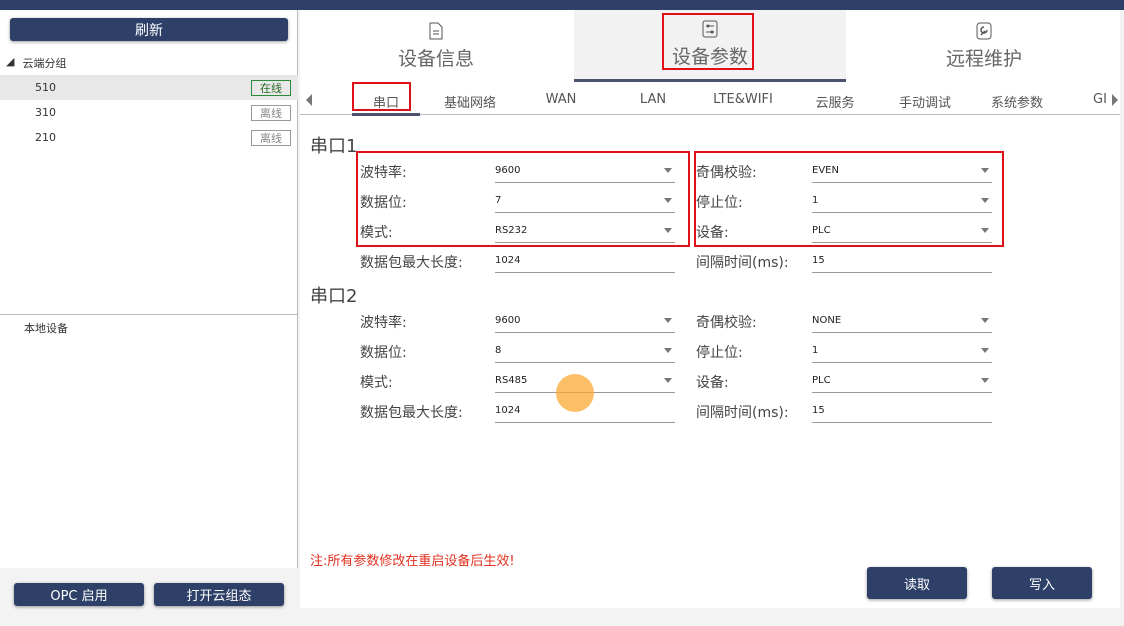 The image size is (1124, 626). I want to click on parity-select: NONE, so click(902, 321).